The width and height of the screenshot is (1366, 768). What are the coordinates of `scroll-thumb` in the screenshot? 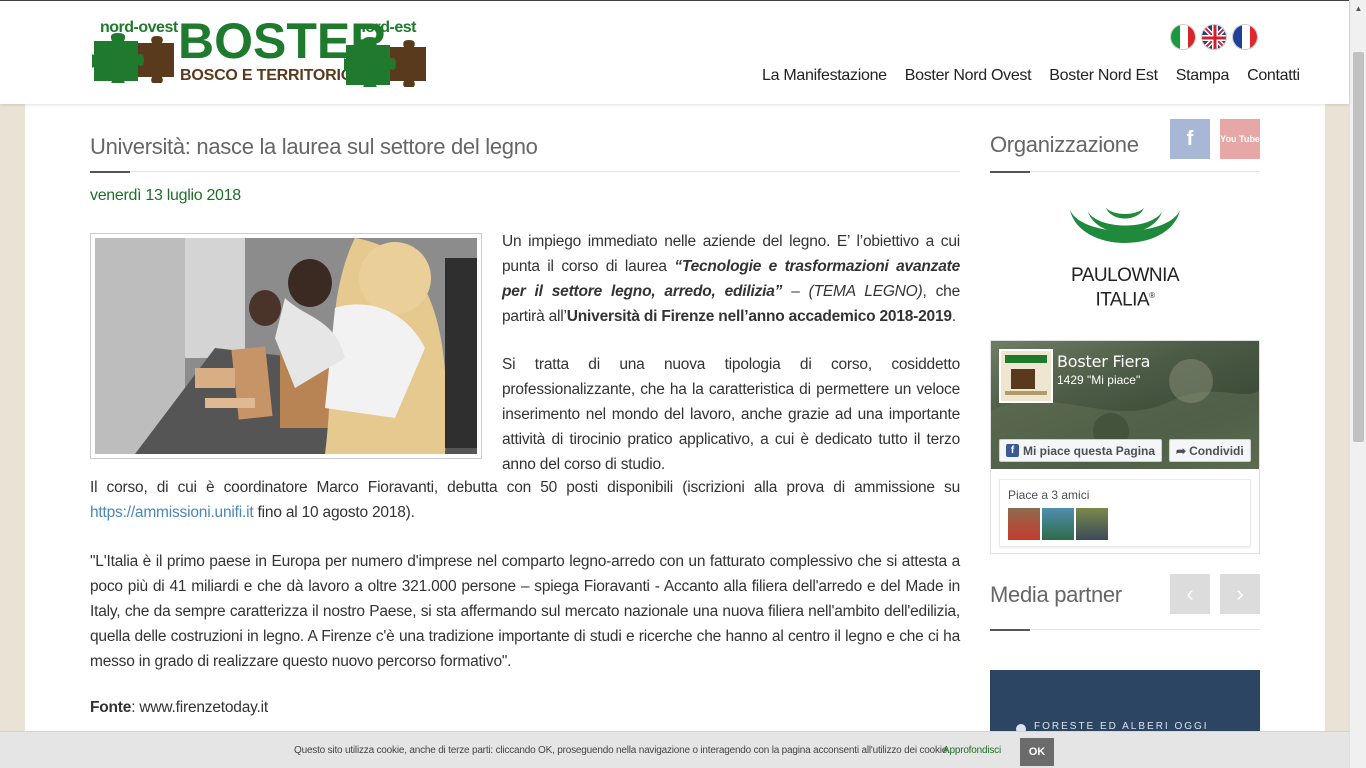 It's located at (1358, 247).